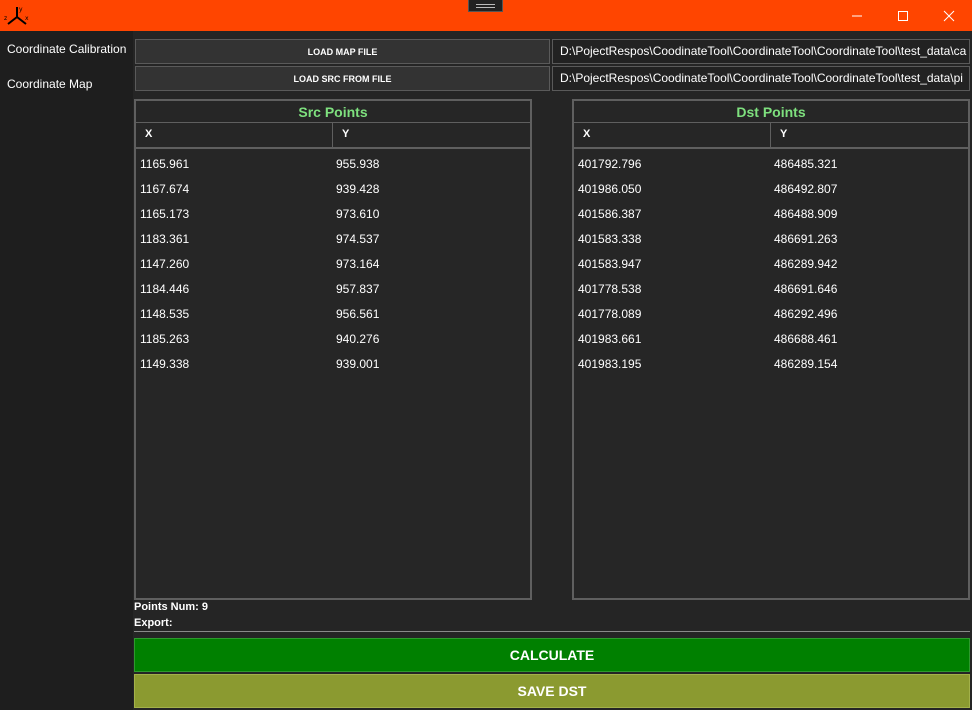  Describe the element at coordinates (610, 314) in the screenshot. I see `dst-x-cell: 401778.089` at that location.